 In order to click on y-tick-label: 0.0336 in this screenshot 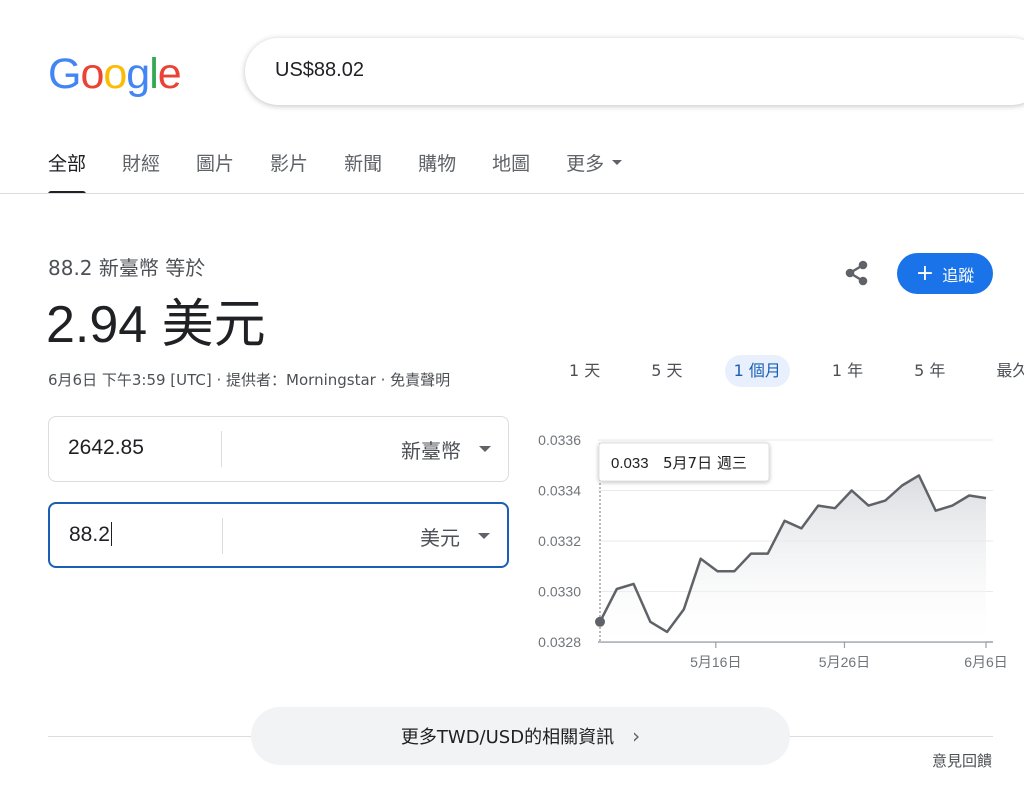, I will do `click(559, 440)`.